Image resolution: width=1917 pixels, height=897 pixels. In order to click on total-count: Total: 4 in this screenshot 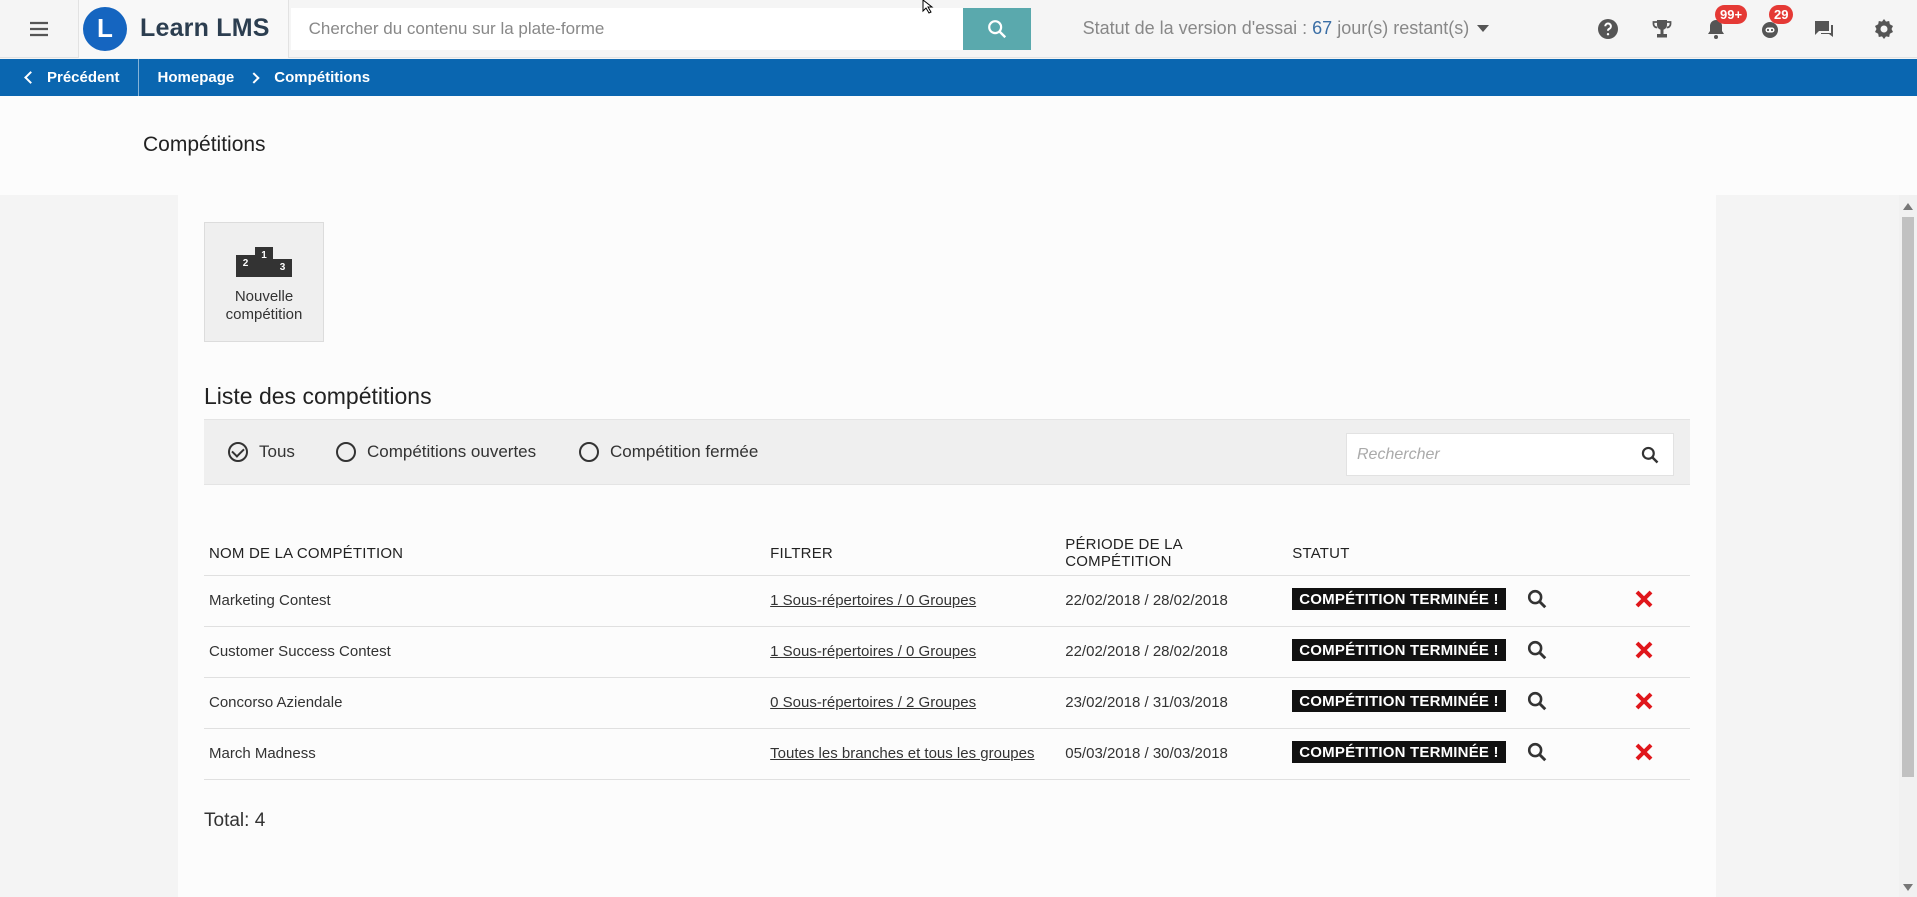, I will do `click(234, 821)`.